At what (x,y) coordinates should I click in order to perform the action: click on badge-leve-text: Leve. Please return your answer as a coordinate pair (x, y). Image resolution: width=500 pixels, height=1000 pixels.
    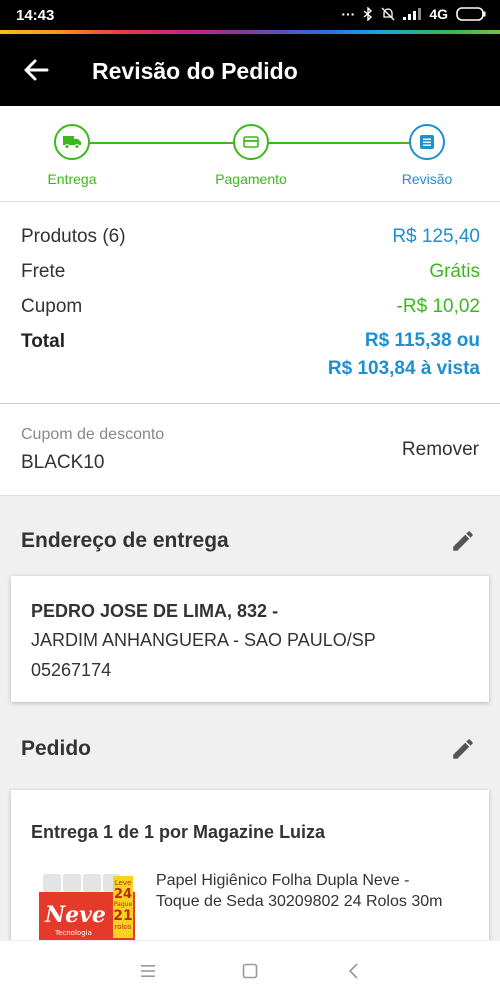
    Looking at the image, I should click on (123, 883).